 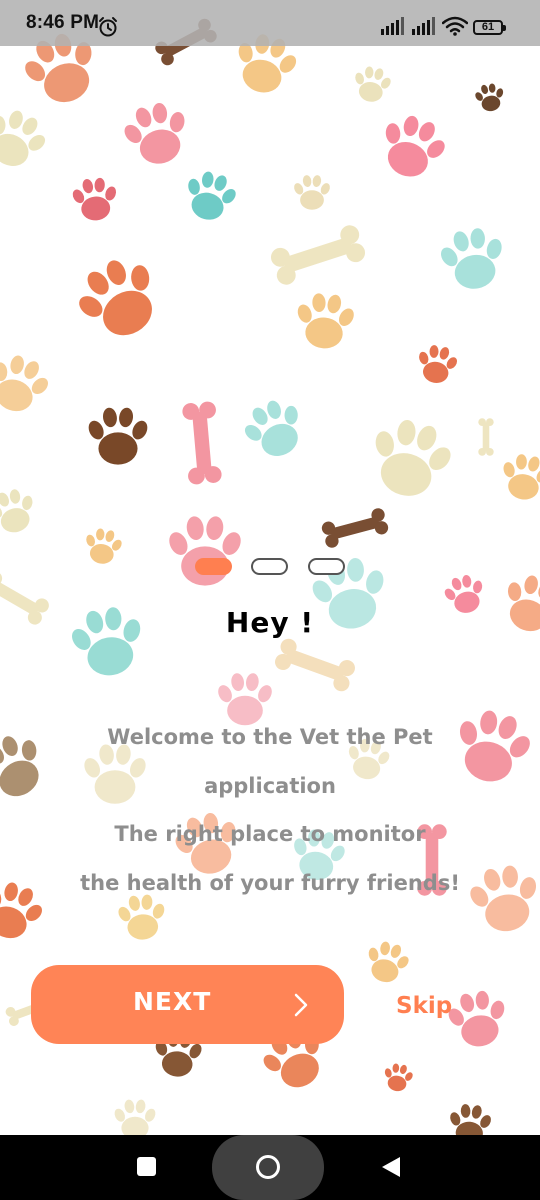 What do you see at coordinates (301, 1005) in the screenshot?
I see `chevron-right-icon` at bounding box center [301, 1005].